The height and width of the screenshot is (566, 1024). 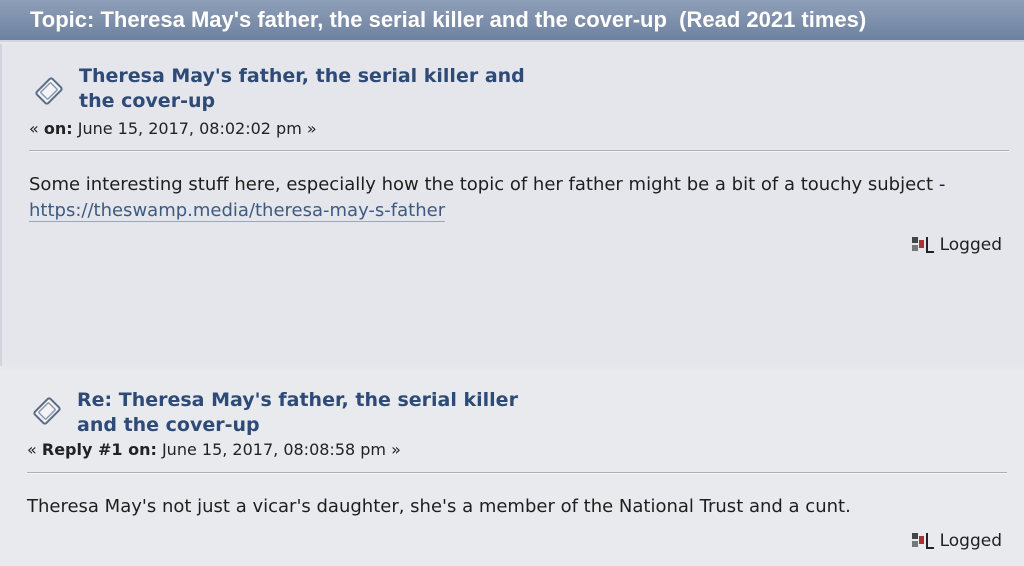 What do you see at coordinates (99, 449) in the screenshot?
I see `meta-label: Reply #1 on:` at bounding box center [99, 449].